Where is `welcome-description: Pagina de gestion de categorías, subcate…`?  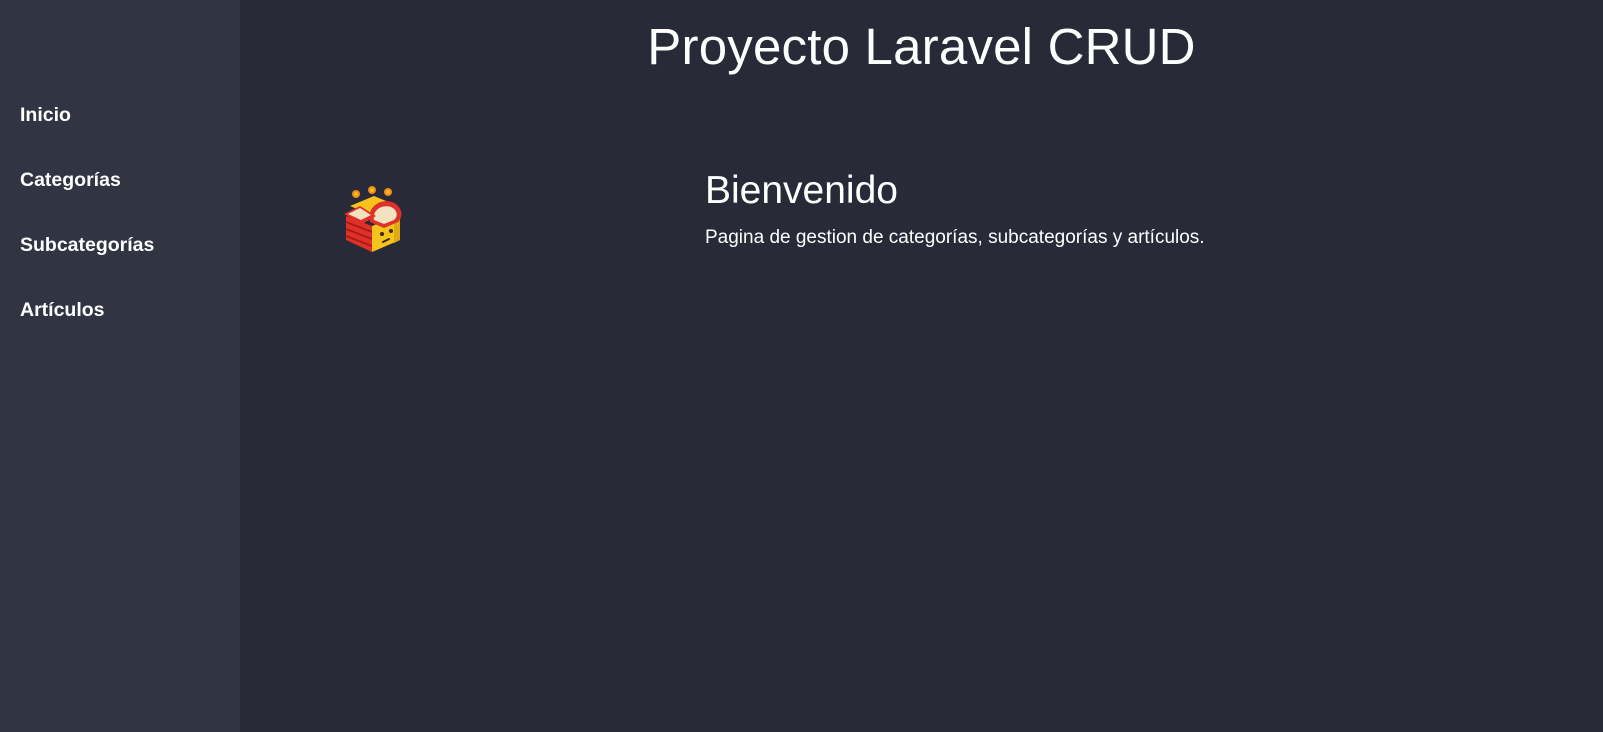
welcome-description: Pagina de gestion de categorías, subcate… is located at coordinates (955, 237).